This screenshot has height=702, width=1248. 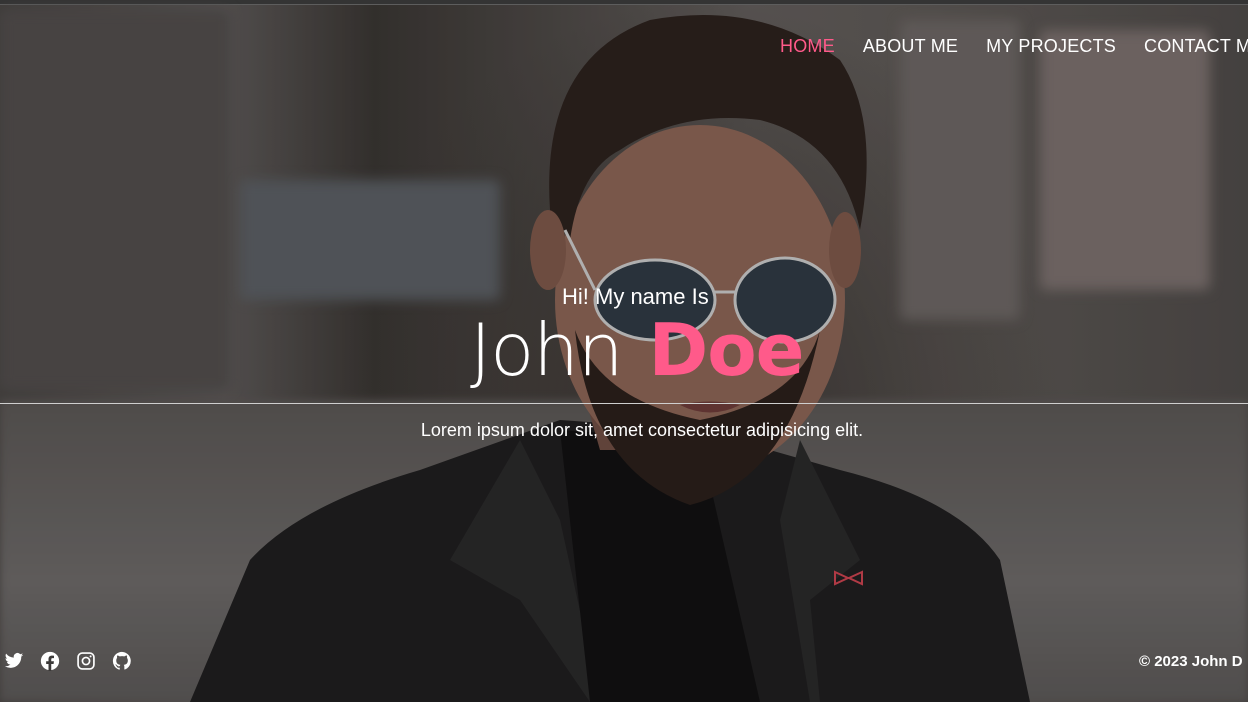 I want to click on hero-name: John Doe, so click(x=637, y=350).